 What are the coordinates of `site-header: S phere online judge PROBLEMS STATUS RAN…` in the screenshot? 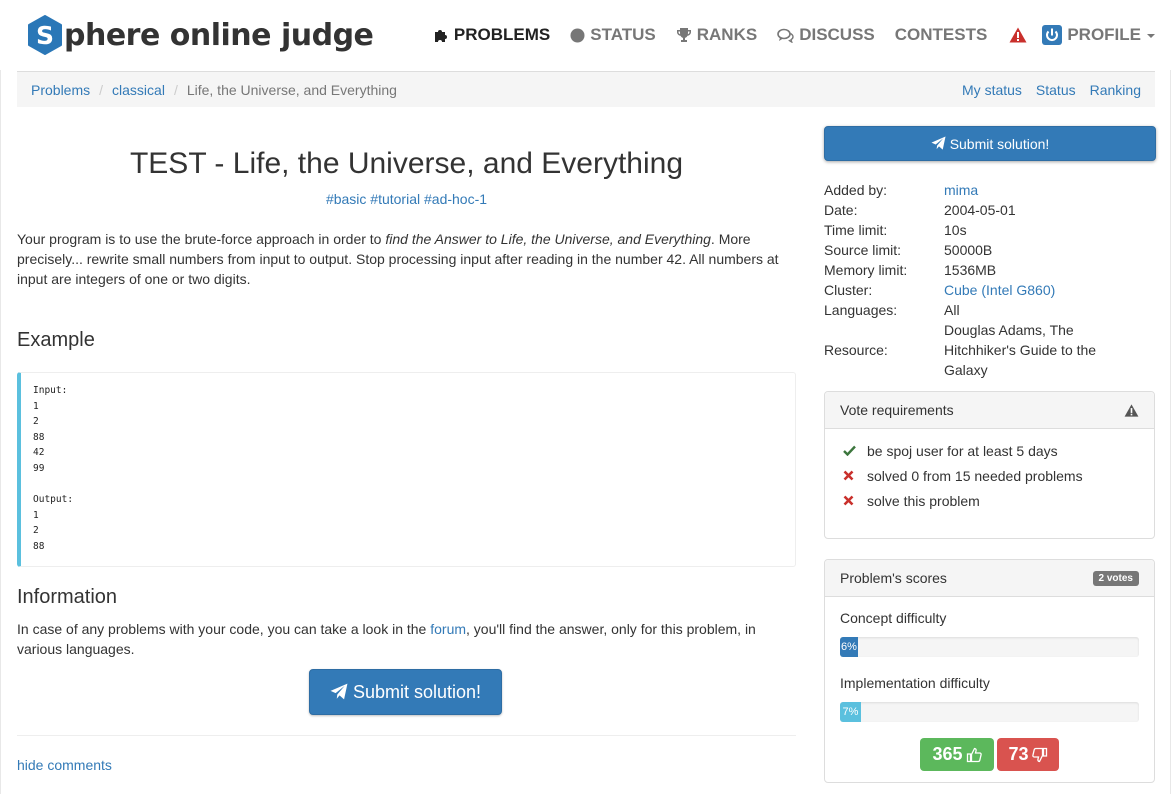 It's located at (586, 35).